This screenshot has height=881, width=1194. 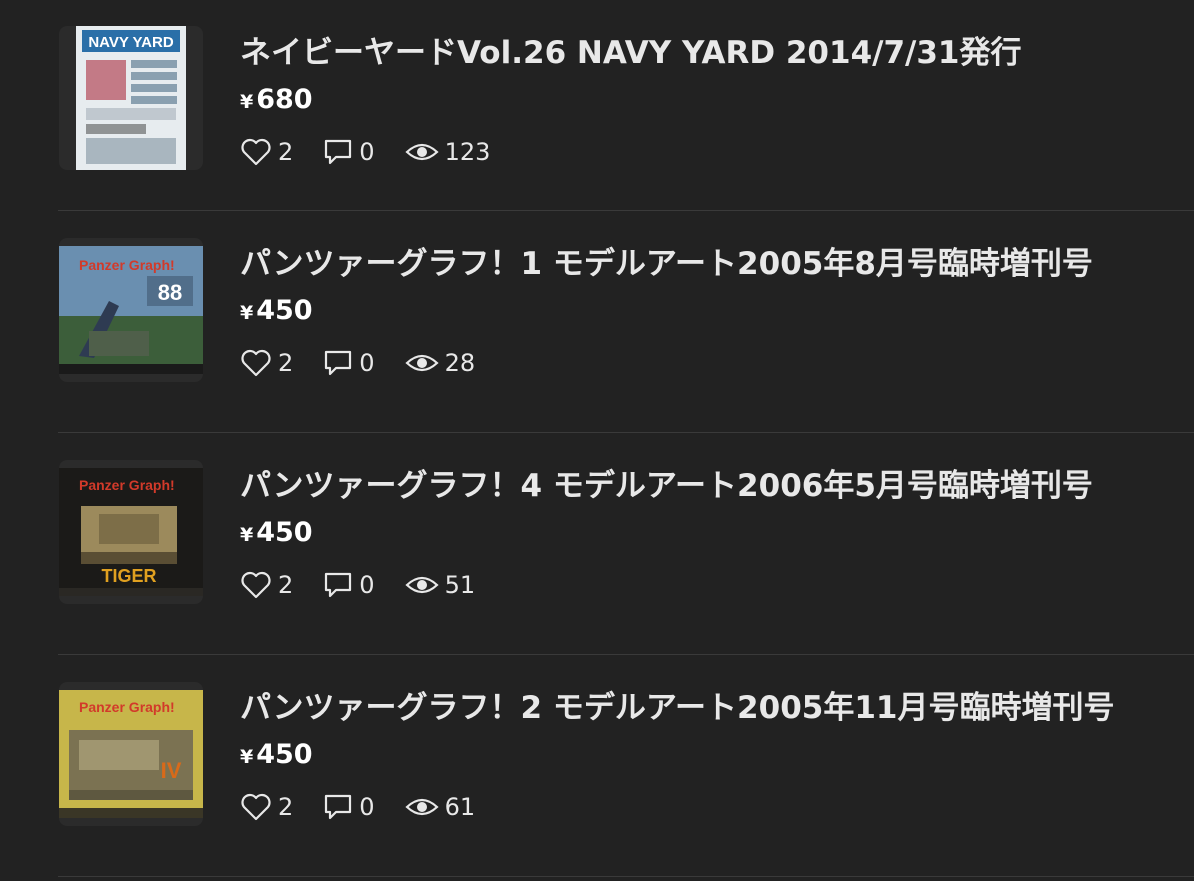 I want to click on product-stats: 2 0 61, so click(x=372, y=807).